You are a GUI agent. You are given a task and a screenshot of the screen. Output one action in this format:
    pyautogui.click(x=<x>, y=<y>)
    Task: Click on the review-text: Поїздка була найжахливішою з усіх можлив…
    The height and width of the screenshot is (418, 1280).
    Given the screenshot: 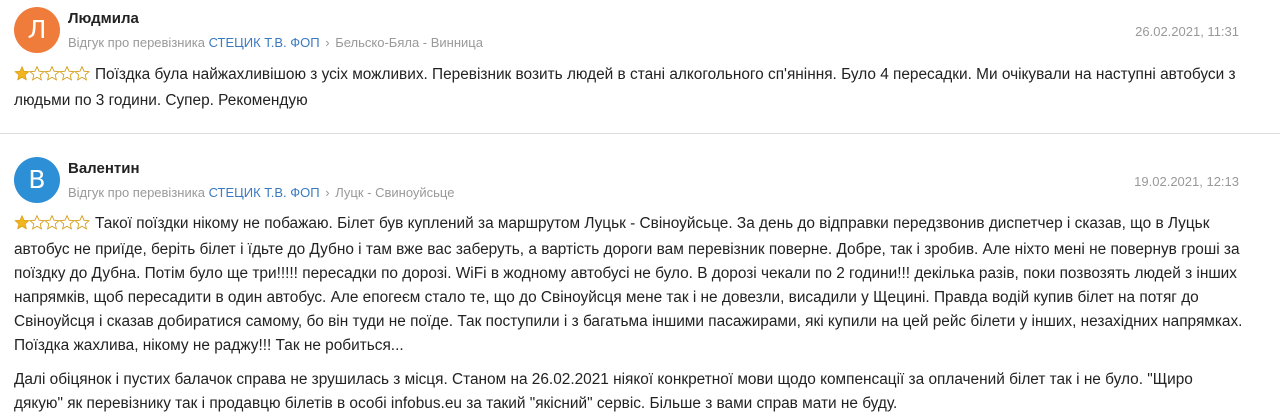 What is the action you would take?
    pyautogui.click(x=629, y=88)
    